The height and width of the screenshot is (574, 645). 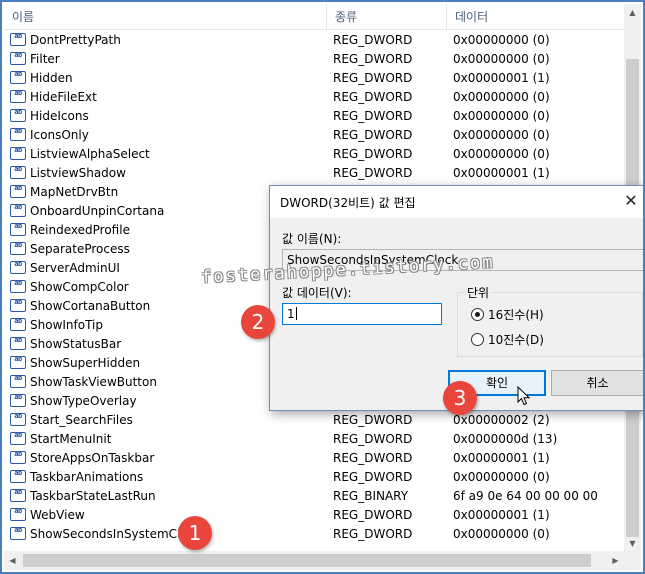 What do you see at coordinates (168, 515) in the screenshot?
I see `value-name-cell: ab WebView` at bounding box center [168, 515].